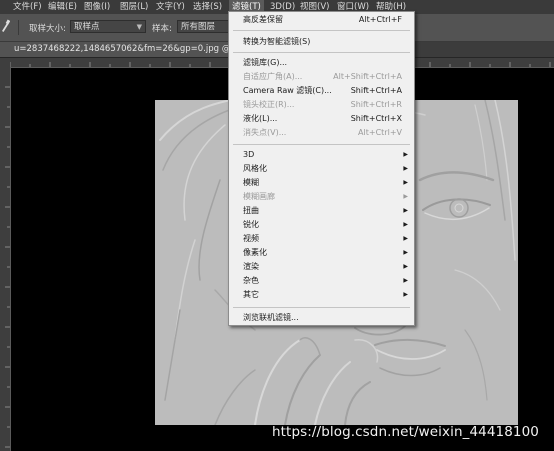 This screenshot has height=451, width=554. I want to click on menu-edit: 编辑(E), so click(62, 7).